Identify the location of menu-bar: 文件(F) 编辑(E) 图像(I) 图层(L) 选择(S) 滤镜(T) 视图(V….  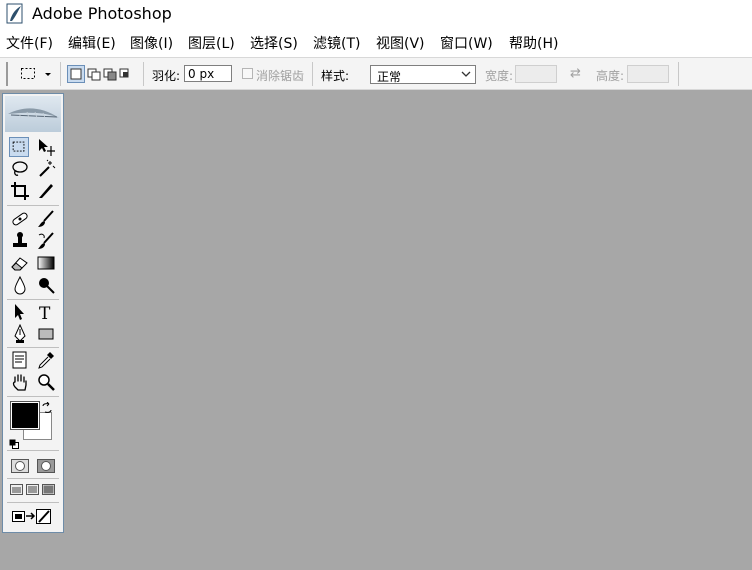
(376, 43).